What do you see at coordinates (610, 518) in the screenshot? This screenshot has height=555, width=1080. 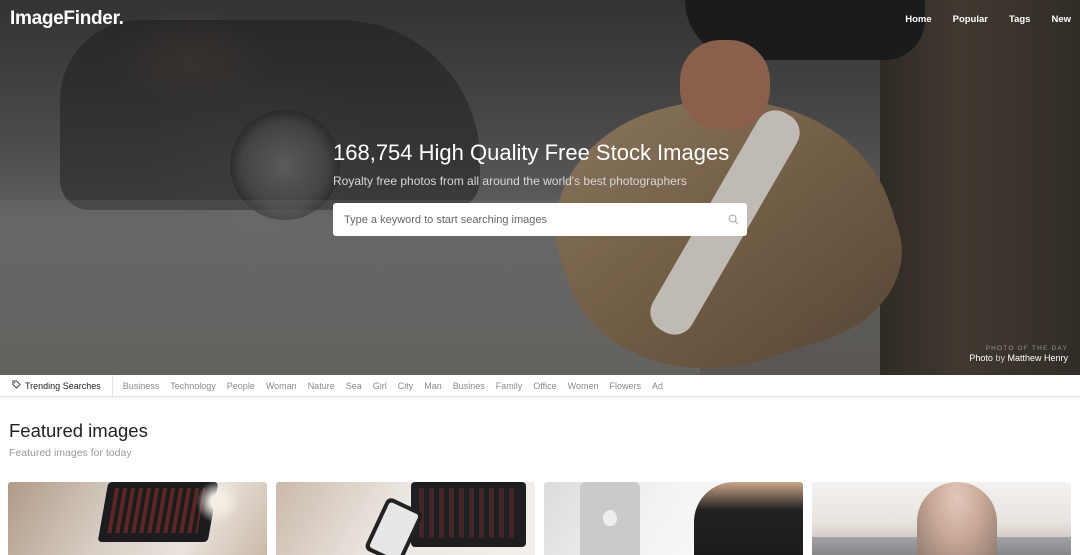 I see `apple-logo-icon` at bounding box center [610, 518].